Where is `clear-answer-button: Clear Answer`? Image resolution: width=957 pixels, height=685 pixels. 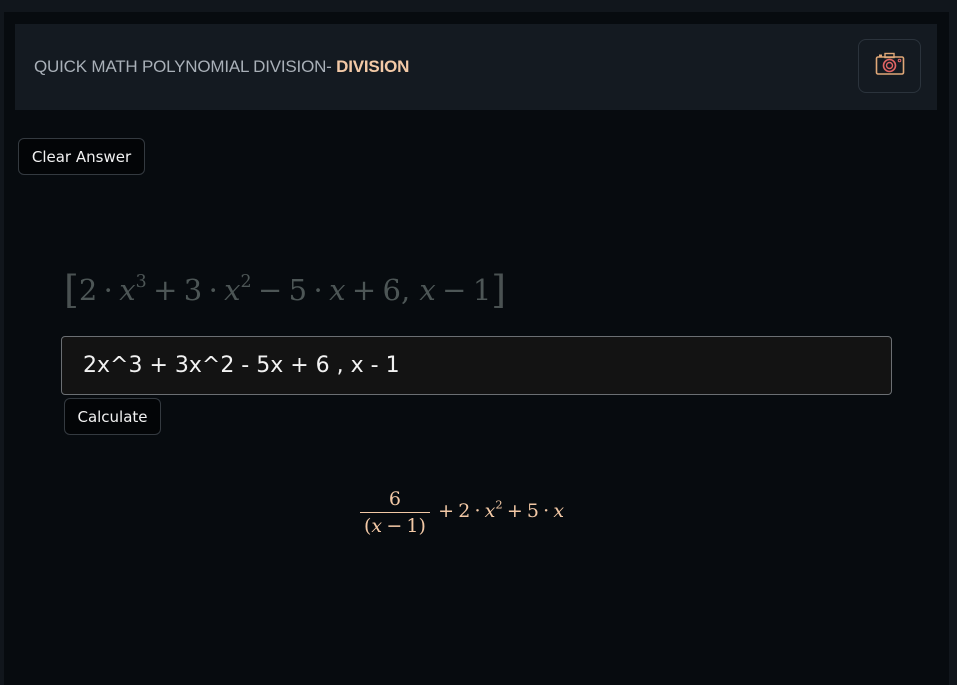 clear-answer-button: Clear Answer is located at coordinates (81, 156).